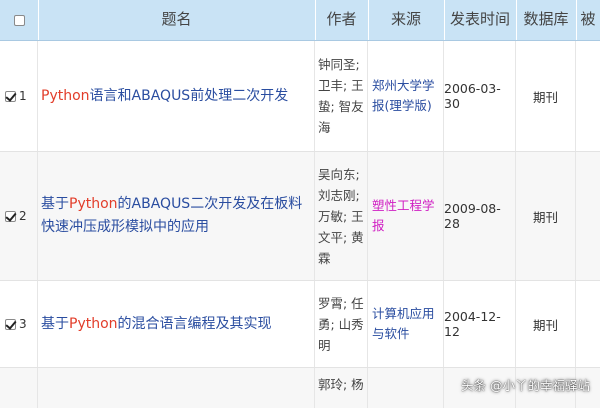 This screenshot has height=408, width=600. I want to click on author-line: 勇; 山秀, so click(341, 324).